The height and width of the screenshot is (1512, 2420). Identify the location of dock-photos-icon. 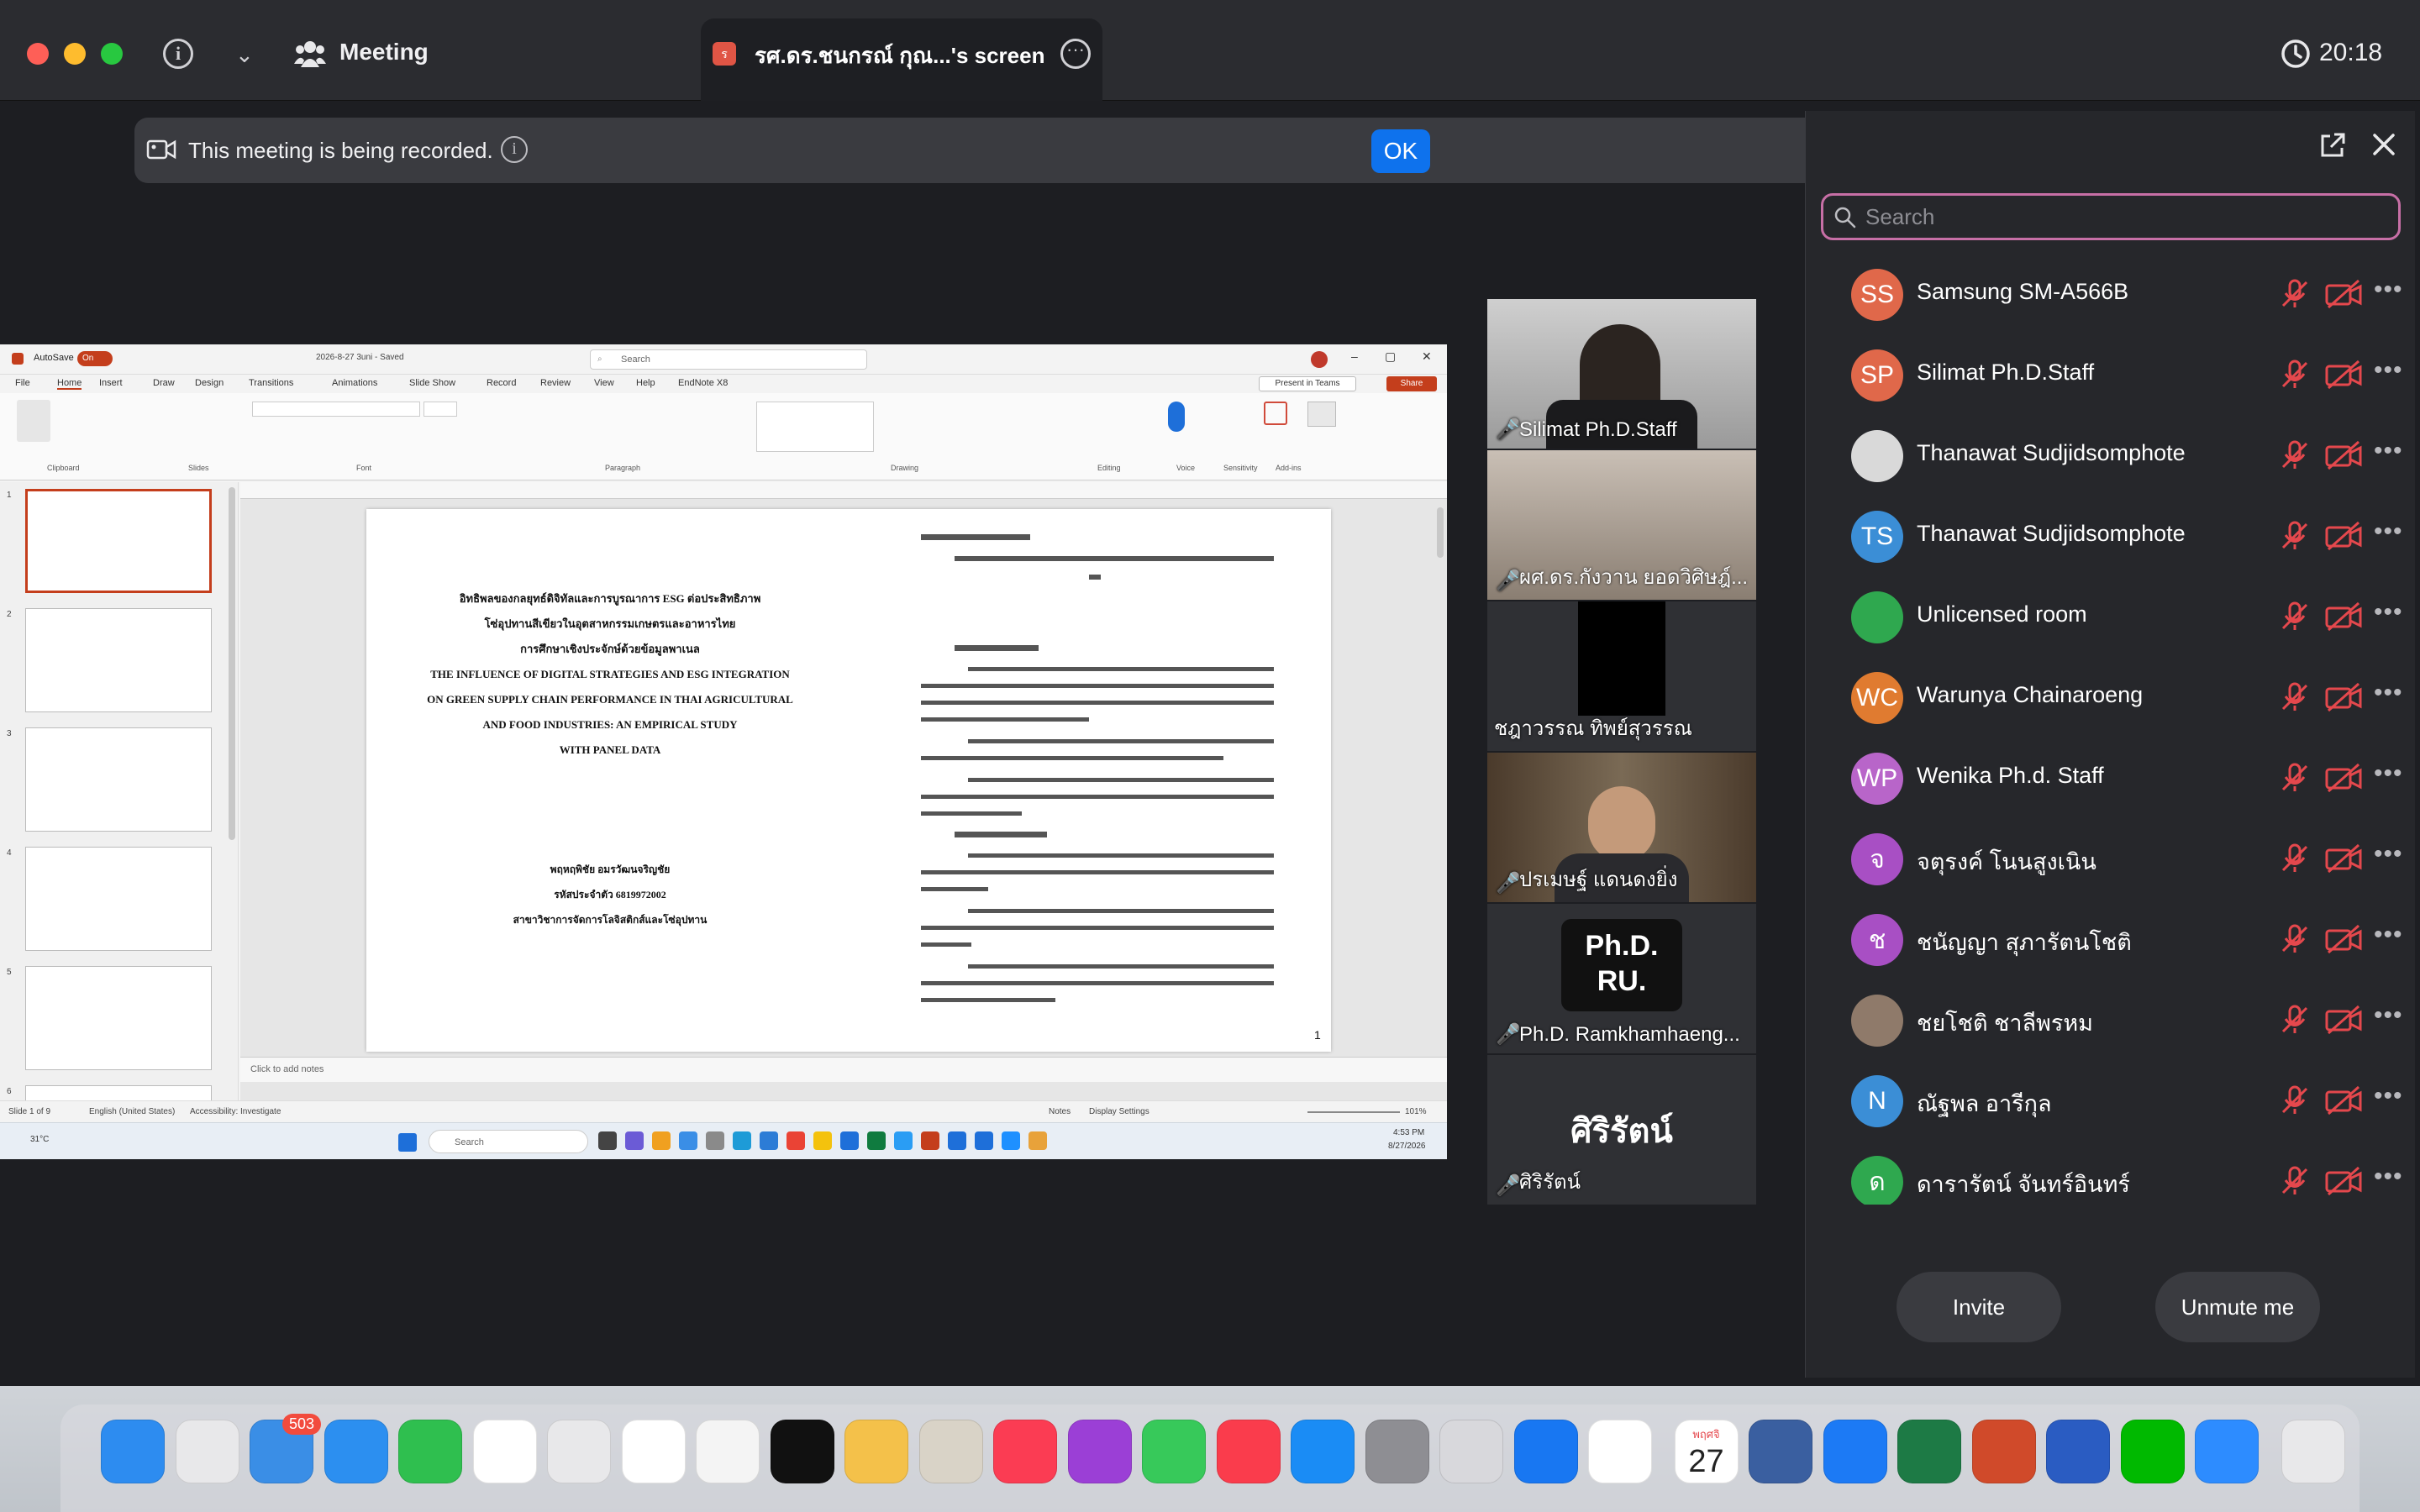
(728, 1451).